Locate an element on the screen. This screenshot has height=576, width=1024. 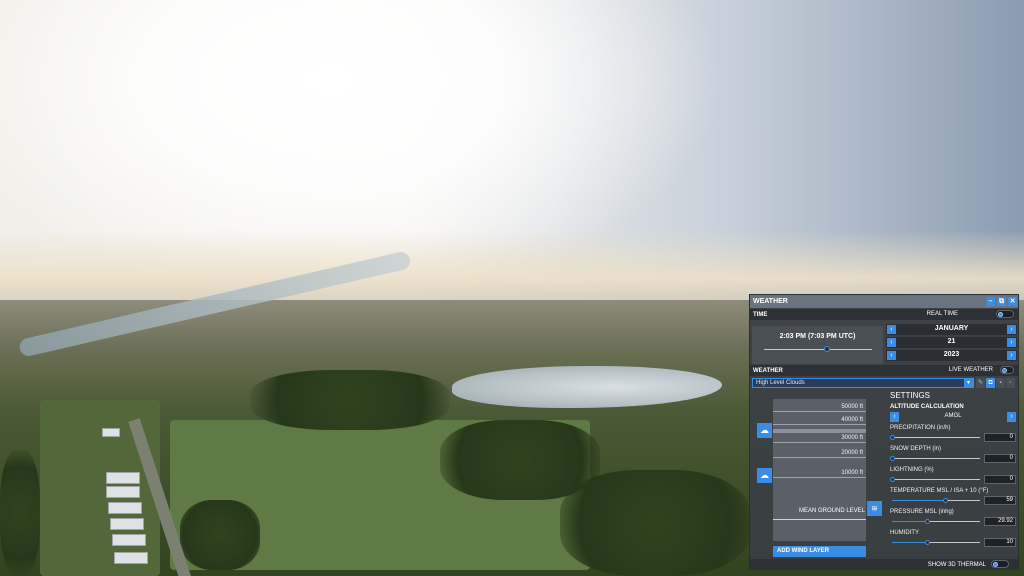
day-next-button: › is located at coordinates (1011, 342).